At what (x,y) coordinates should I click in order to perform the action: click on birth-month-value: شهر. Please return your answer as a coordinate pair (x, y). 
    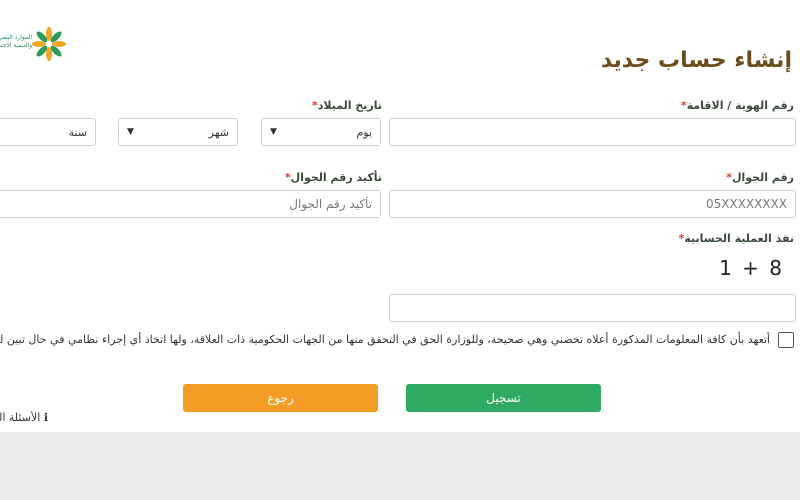
    Looking at the image, I should click on (218, 132).